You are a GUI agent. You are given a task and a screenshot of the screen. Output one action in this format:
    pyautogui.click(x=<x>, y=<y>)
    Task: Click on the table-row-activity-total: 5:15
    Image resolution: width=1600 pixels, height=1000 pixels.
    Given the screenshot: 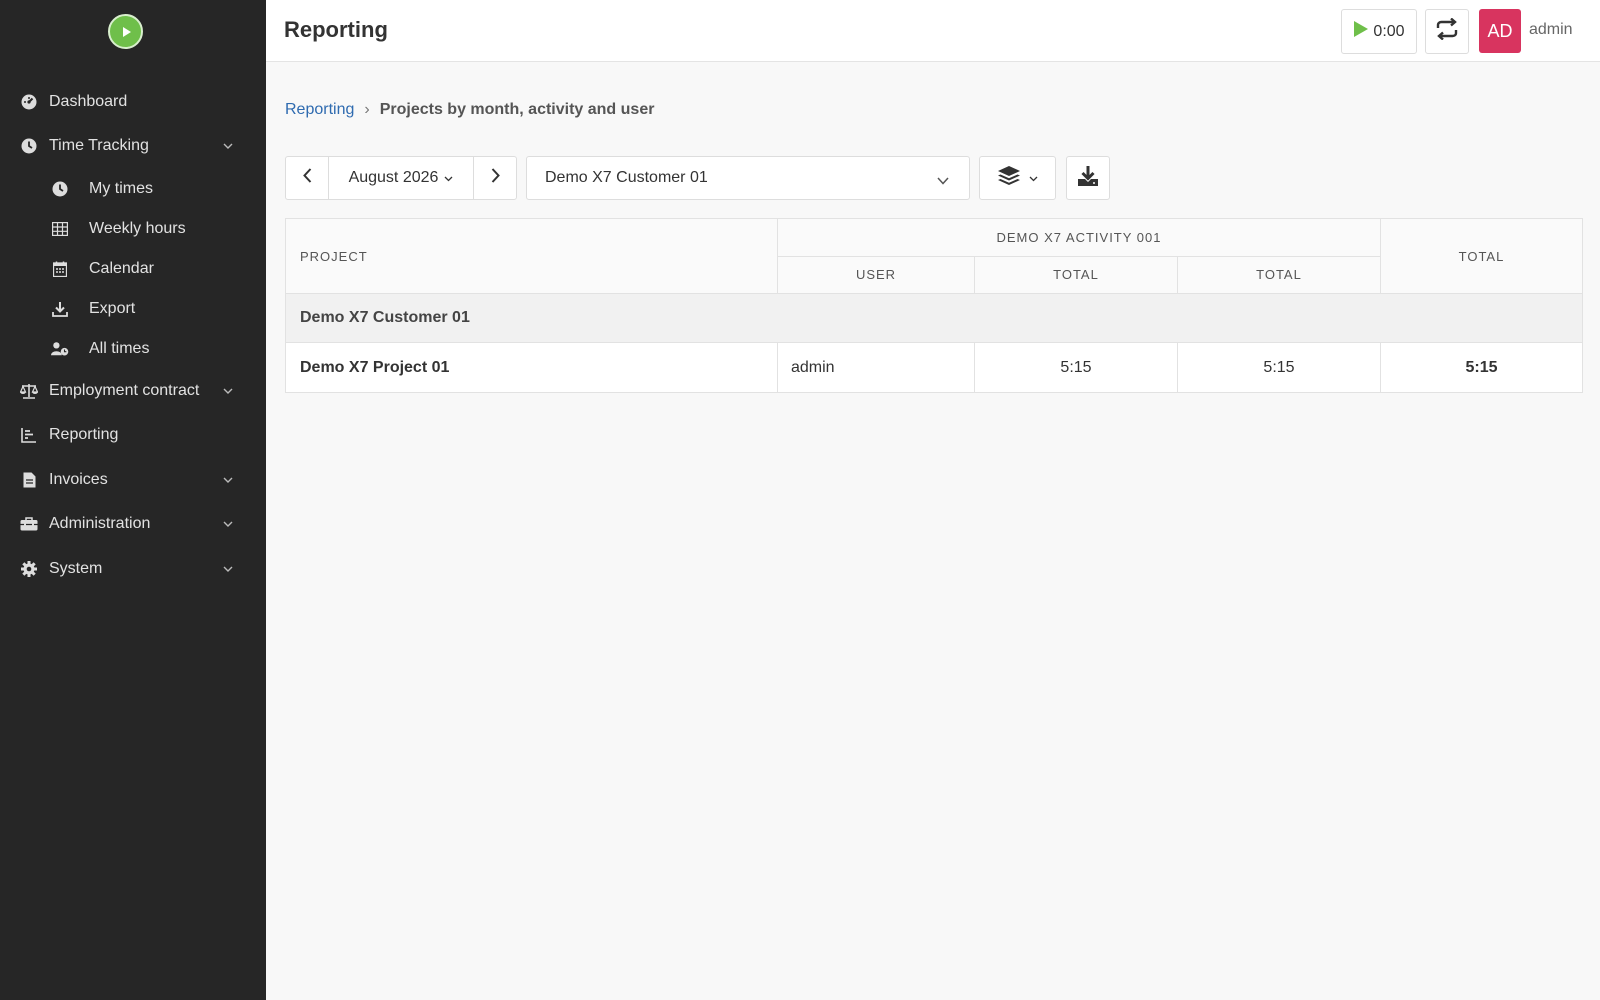 What is the action you would take?
    pyautogui.click(x=1076, y=367)
    